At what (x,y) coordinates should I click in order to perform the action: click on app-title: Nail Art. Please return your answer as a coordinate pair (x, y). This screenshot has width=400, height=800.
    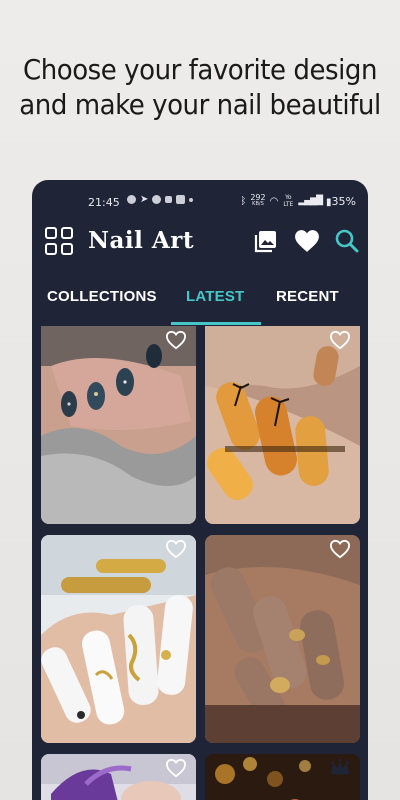
    Looking at the image, I should click on (141, 240).